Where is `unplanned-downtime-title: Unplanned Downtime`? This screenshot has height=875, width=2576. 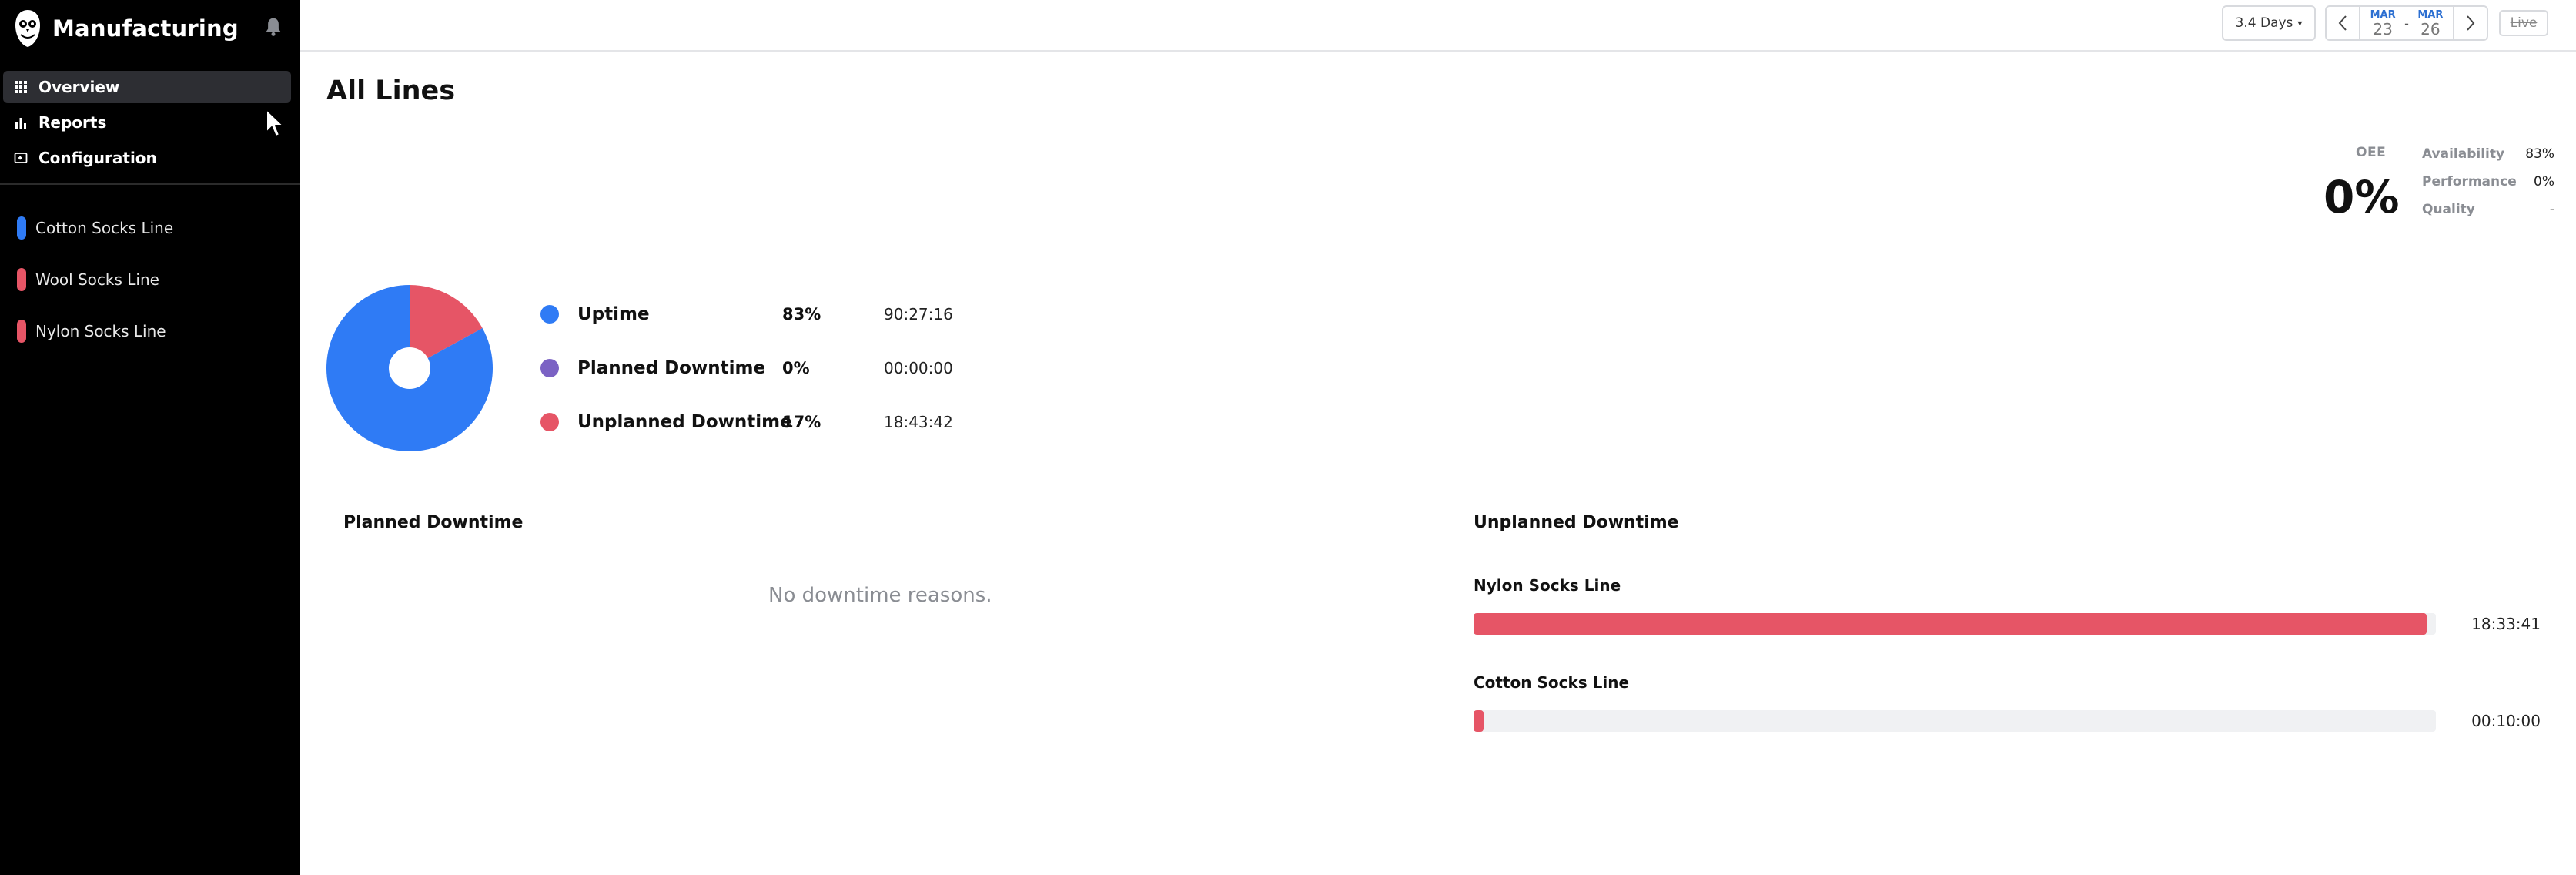
unplanned-downtime-title: Unplanned Downtime is located at coordinates (1577, 522).